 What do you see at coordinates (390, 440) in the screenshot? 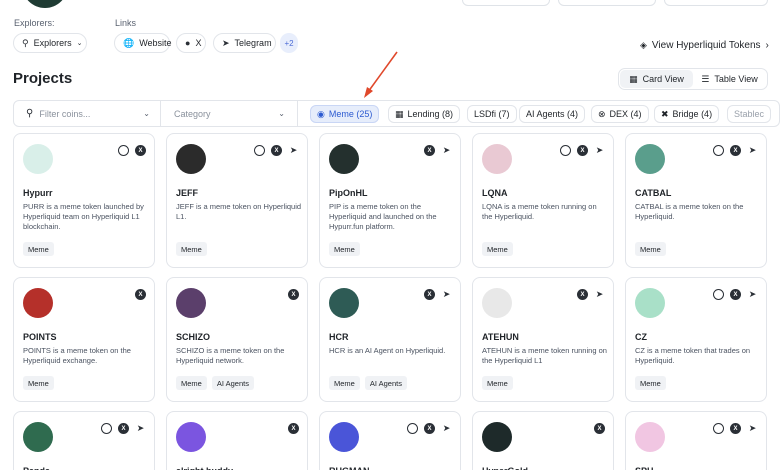
I see `project-card: X➤RUGMAN` at bounding box center [390, 440].